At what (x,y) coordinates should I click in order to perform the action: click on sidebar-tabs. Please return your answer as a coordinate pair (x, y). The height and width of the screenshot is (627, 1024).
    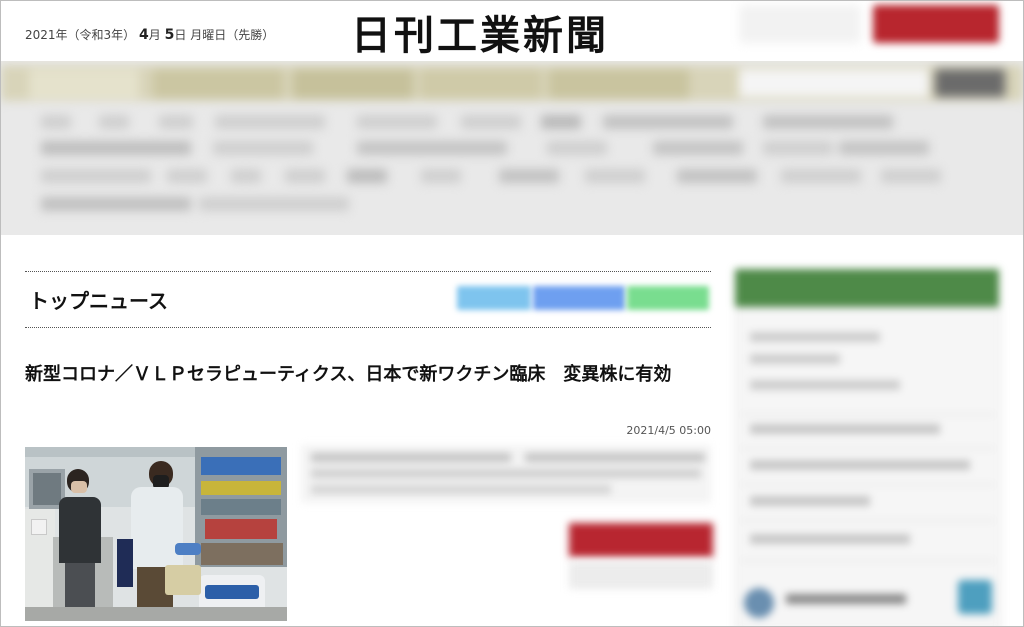
    Looking at the image, I should click on (867, 288).